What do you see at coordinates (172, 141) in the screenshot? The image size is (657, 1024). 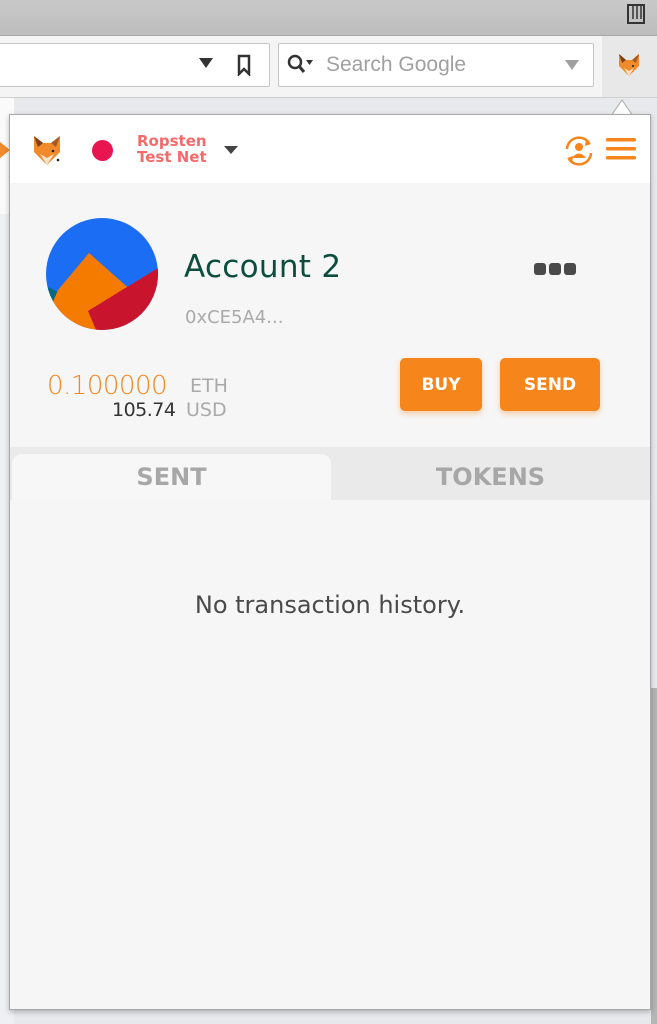 I see `network-name-line1: Ropsten` at bounding box center [172, 141].